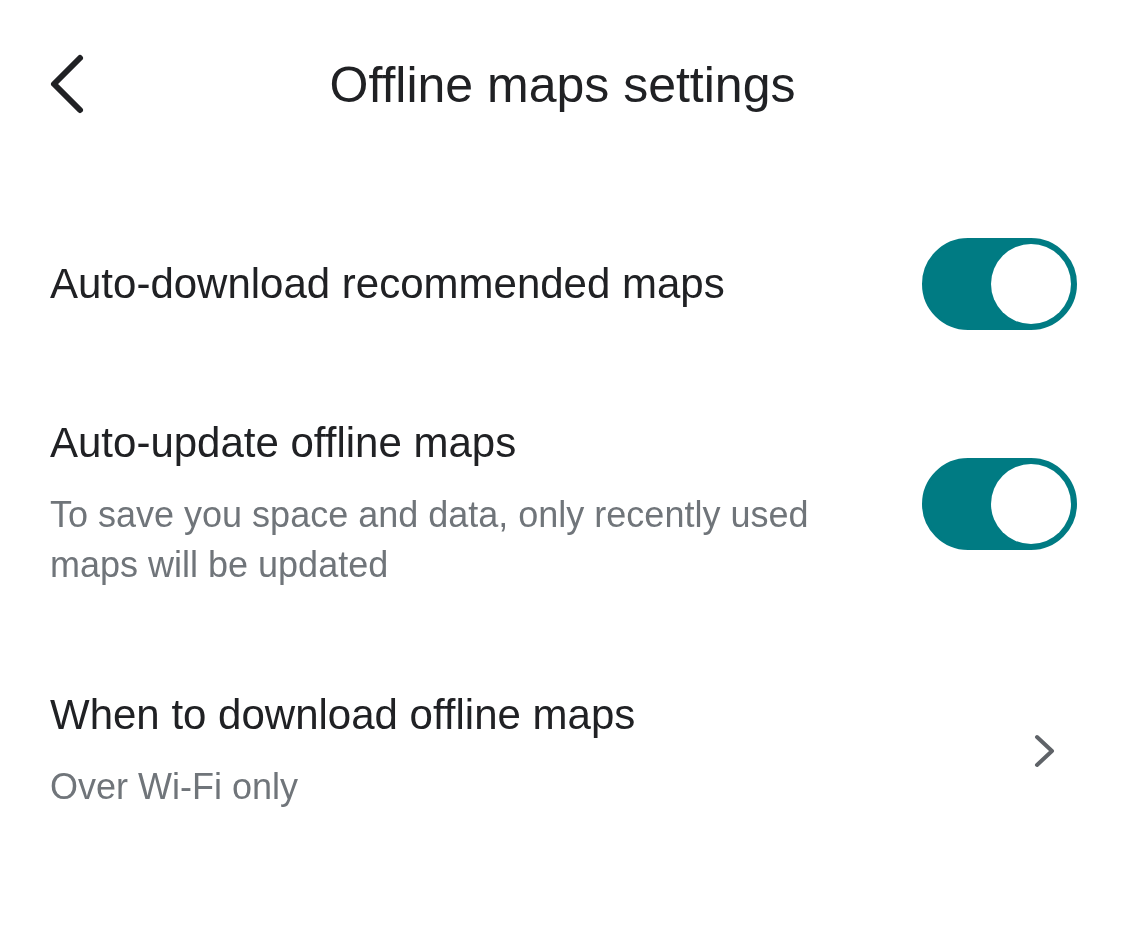 The image size is (1125, 932). What do you see at coordinates (1045, 751) in the screenshot?
I see `chevron-right-icon` at bounding box center [1045, 751].